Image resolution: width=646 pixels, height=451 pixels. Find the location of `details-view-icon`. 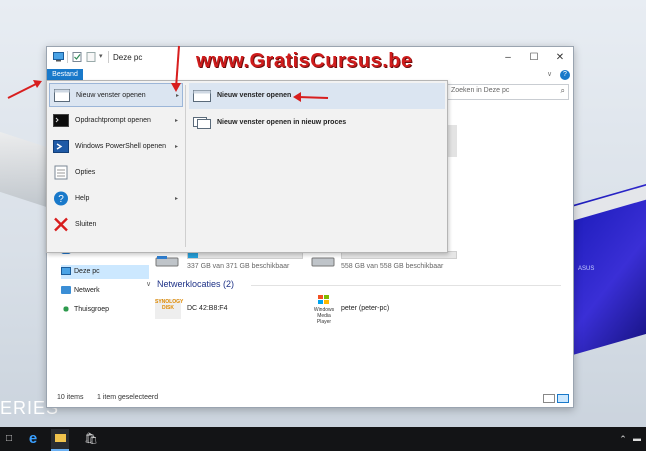

details-view-icon is located at coordinates (549, 398).